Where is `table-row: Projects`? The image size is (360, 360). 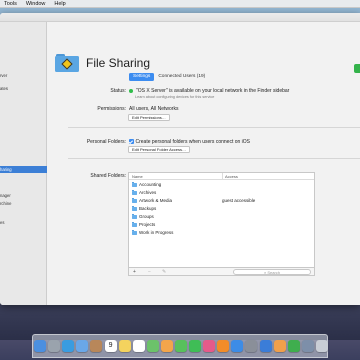 table-row: Projects is located at coordinates (221, 225).